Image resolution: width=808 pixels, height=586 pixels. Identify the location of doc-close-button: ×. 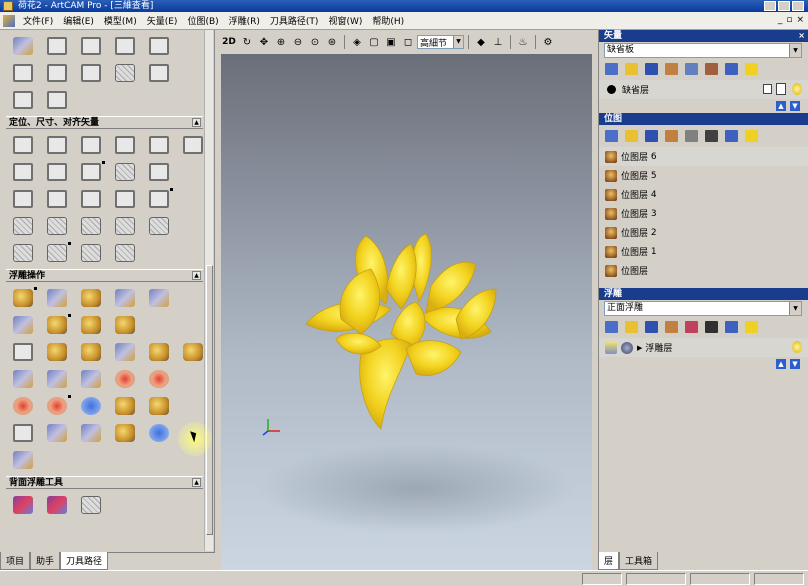
(800, 20).